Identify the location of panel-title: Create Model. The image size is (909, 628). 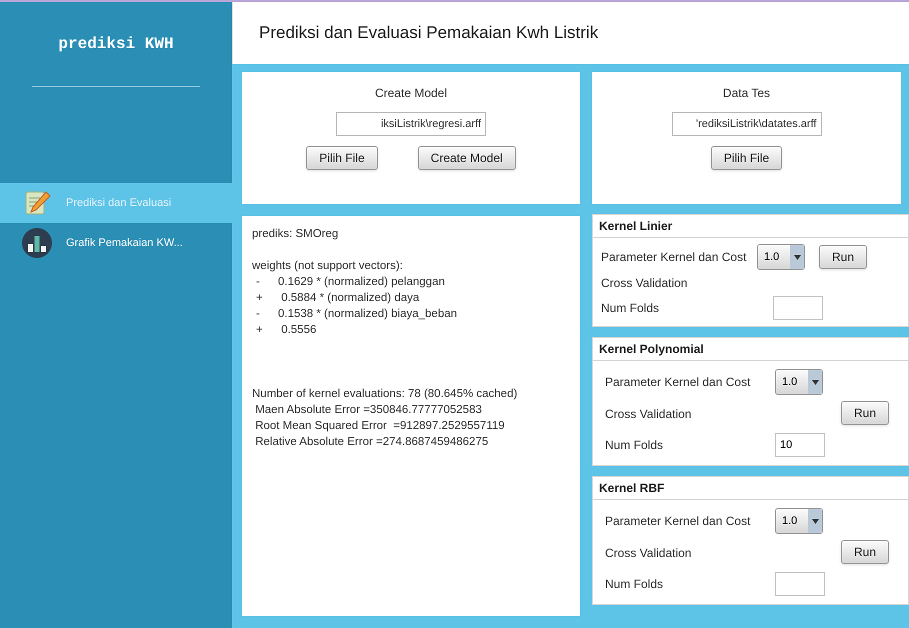
(411, 93).